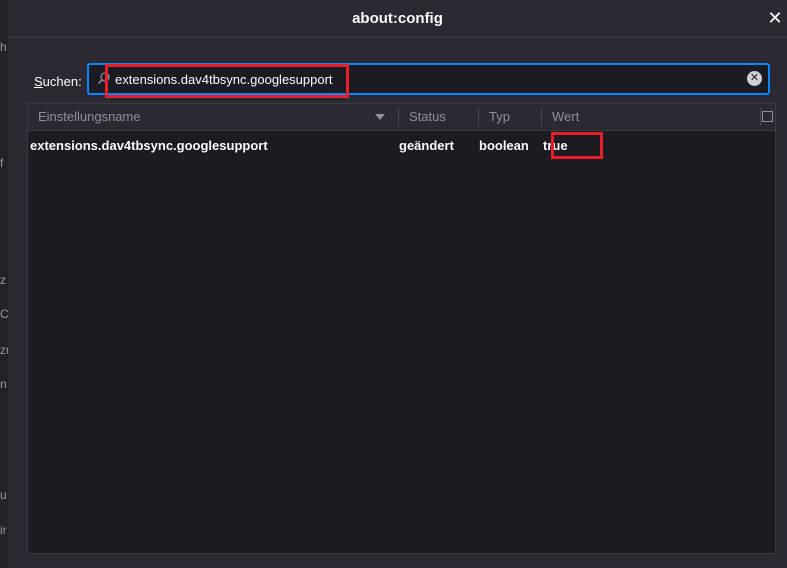 This screenshot has width=787, height=568. I want to click on background-text: z, so click(3, 280).